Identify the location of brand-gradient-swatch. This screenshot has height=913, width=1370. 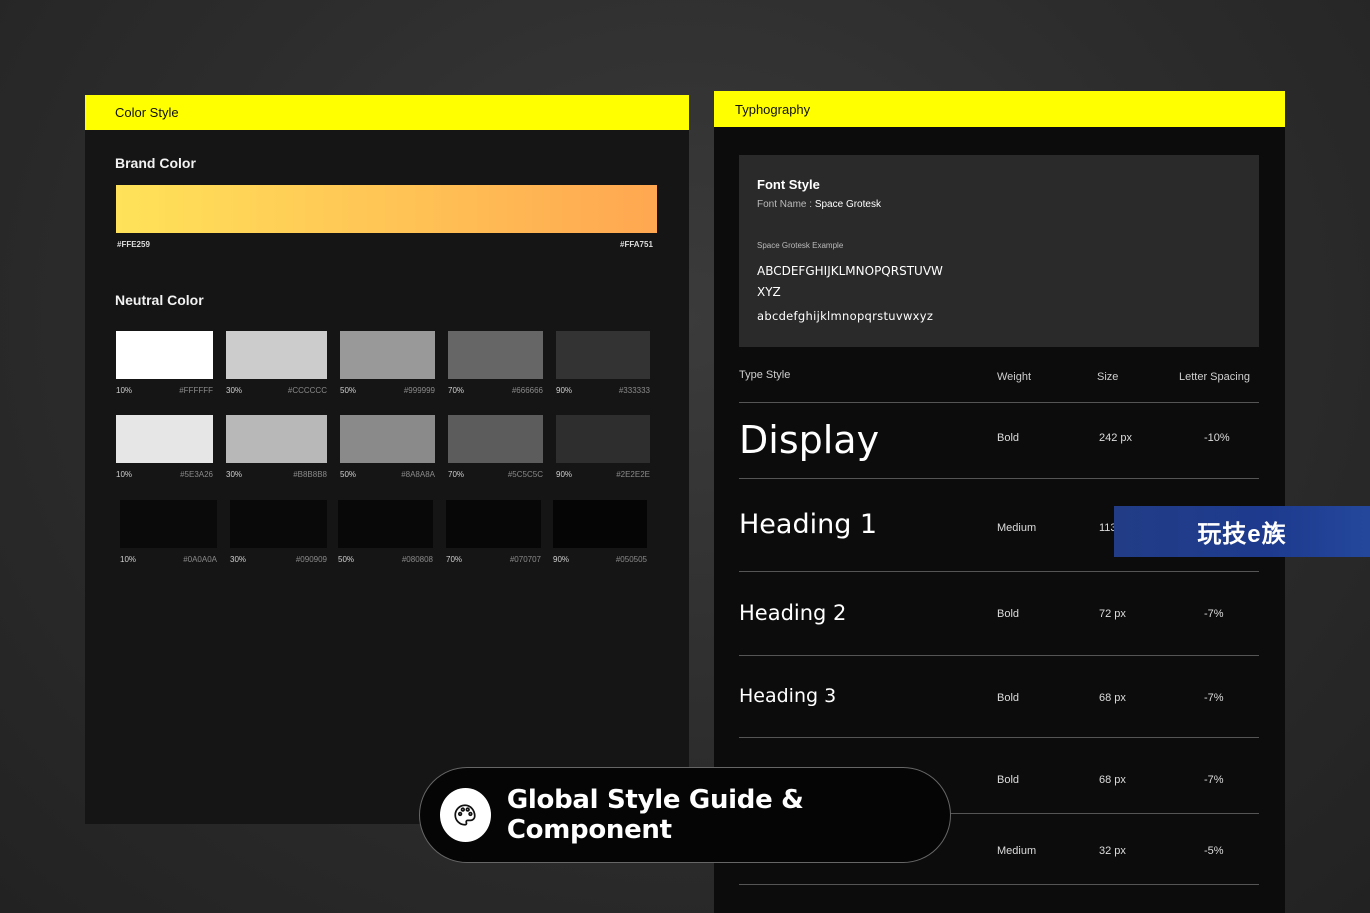
(386, 209).